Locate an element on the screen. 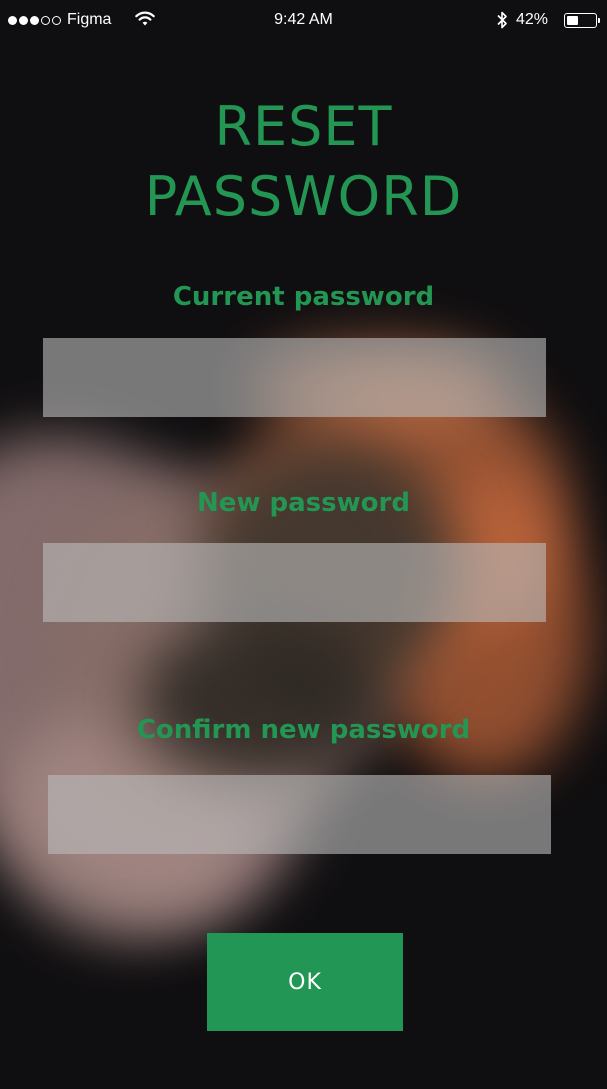 The image size is (607, 1089). status-right: 42% is located at coordinates (548, 20).